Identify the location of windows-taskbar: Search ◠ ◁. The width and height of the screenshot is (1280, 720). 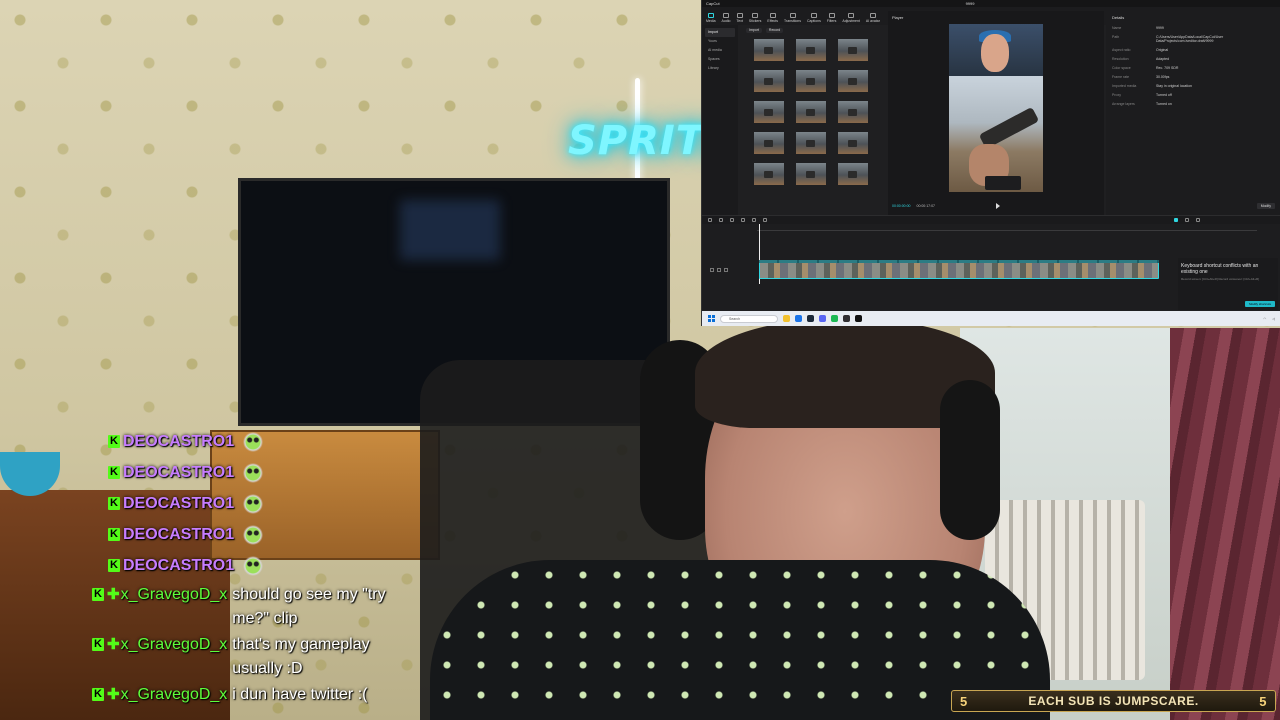
(991, 318).